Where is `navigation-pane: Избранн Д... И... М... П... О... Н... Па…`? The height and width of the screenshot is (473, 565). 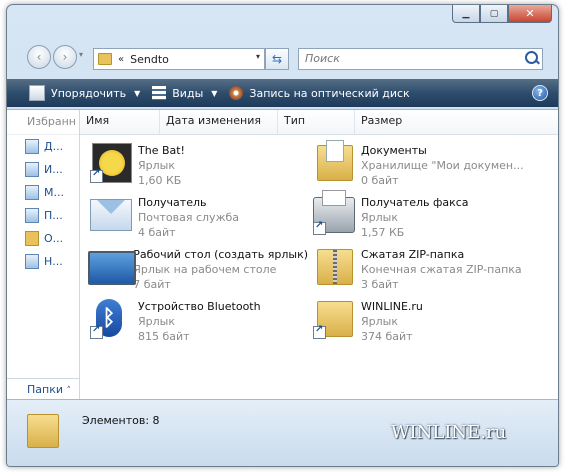 navigation-pane: Избранн Д... И... М... П... О... Н... Па… is located at coordinates (43, 255).